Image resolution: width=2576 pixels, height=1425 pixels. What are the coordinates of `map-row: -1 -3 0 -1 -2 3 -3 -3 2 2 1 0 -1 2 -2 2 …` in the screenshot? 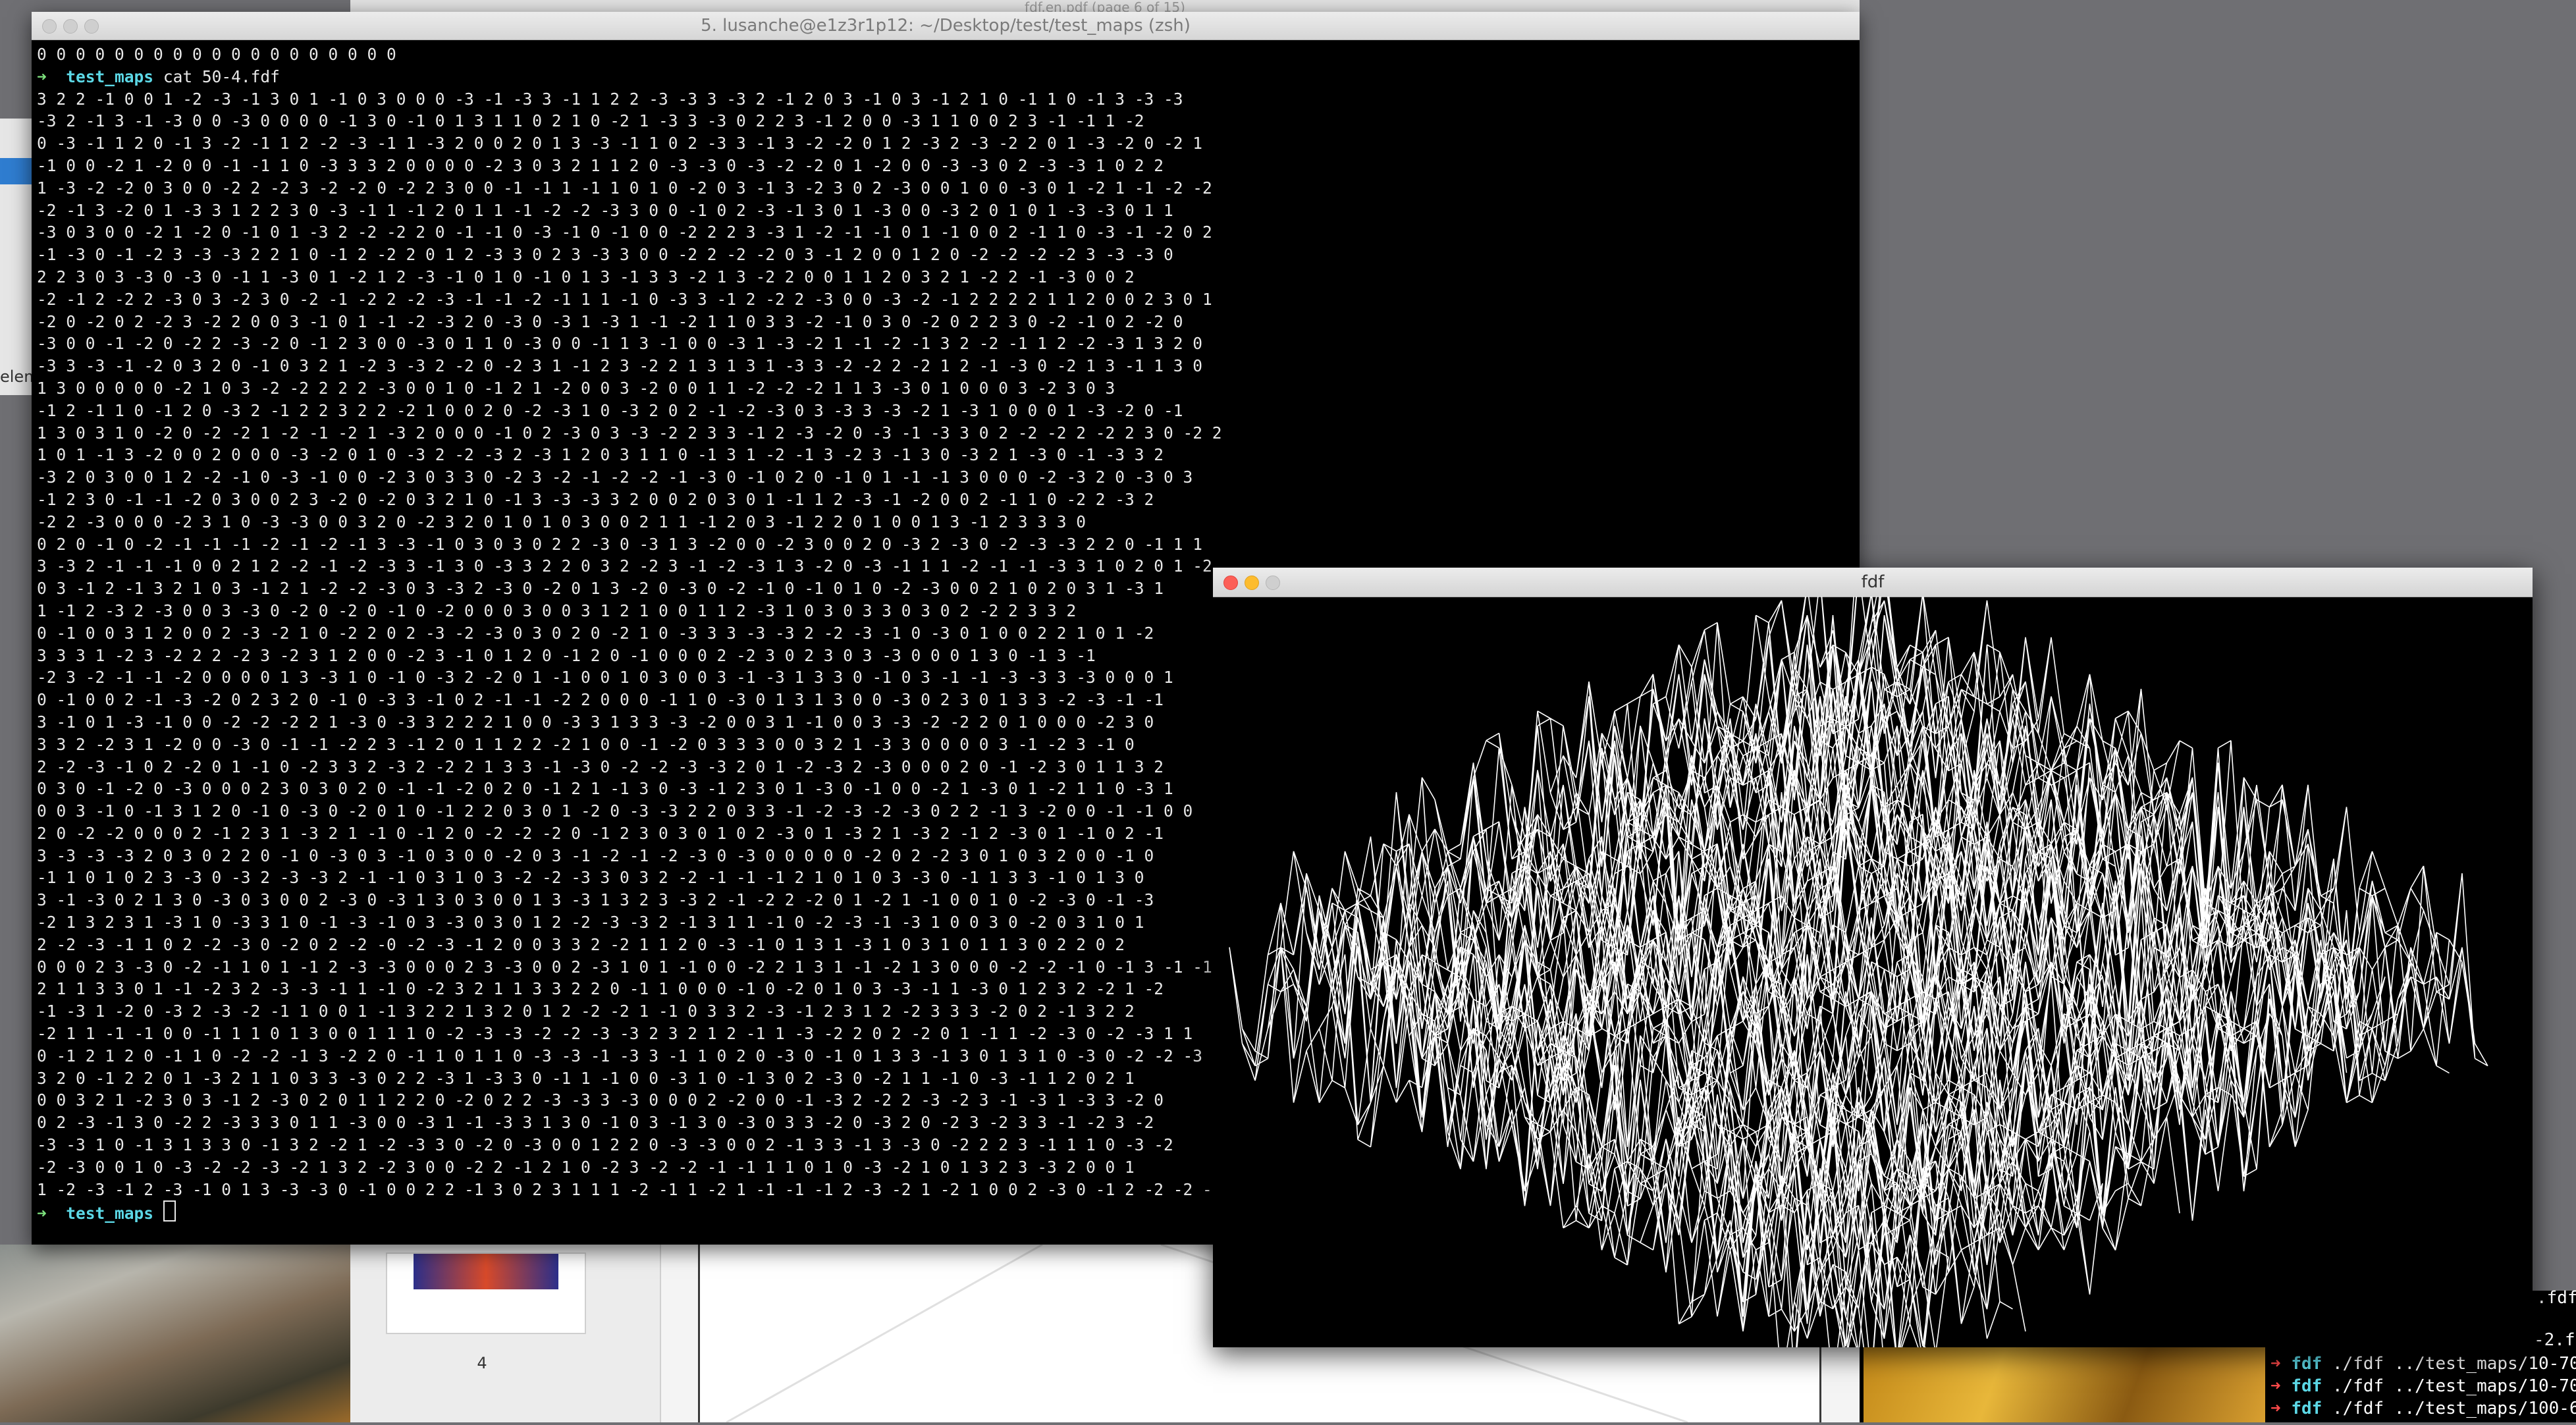 It's located at (605, 255).